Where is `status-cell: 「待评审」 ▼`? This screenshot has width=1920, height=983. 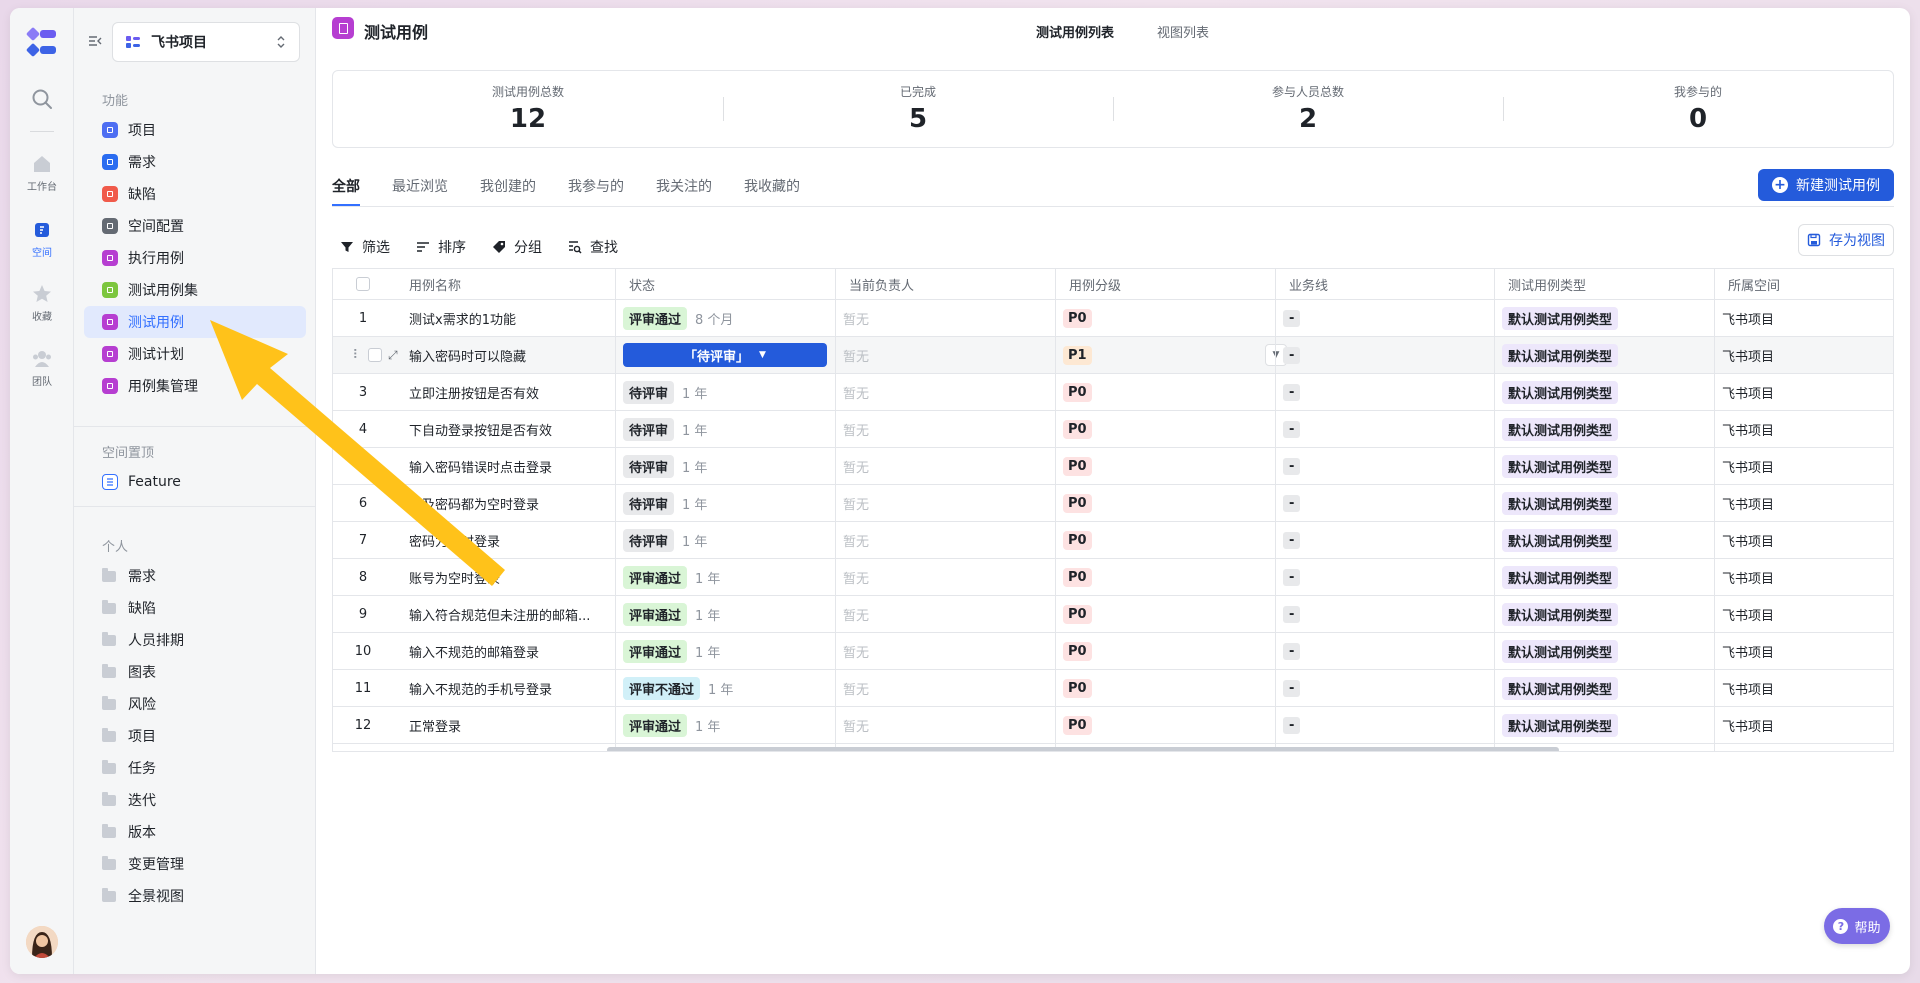
status-cell: 「待评审」 ▼ is located at coordinates (728, 355).